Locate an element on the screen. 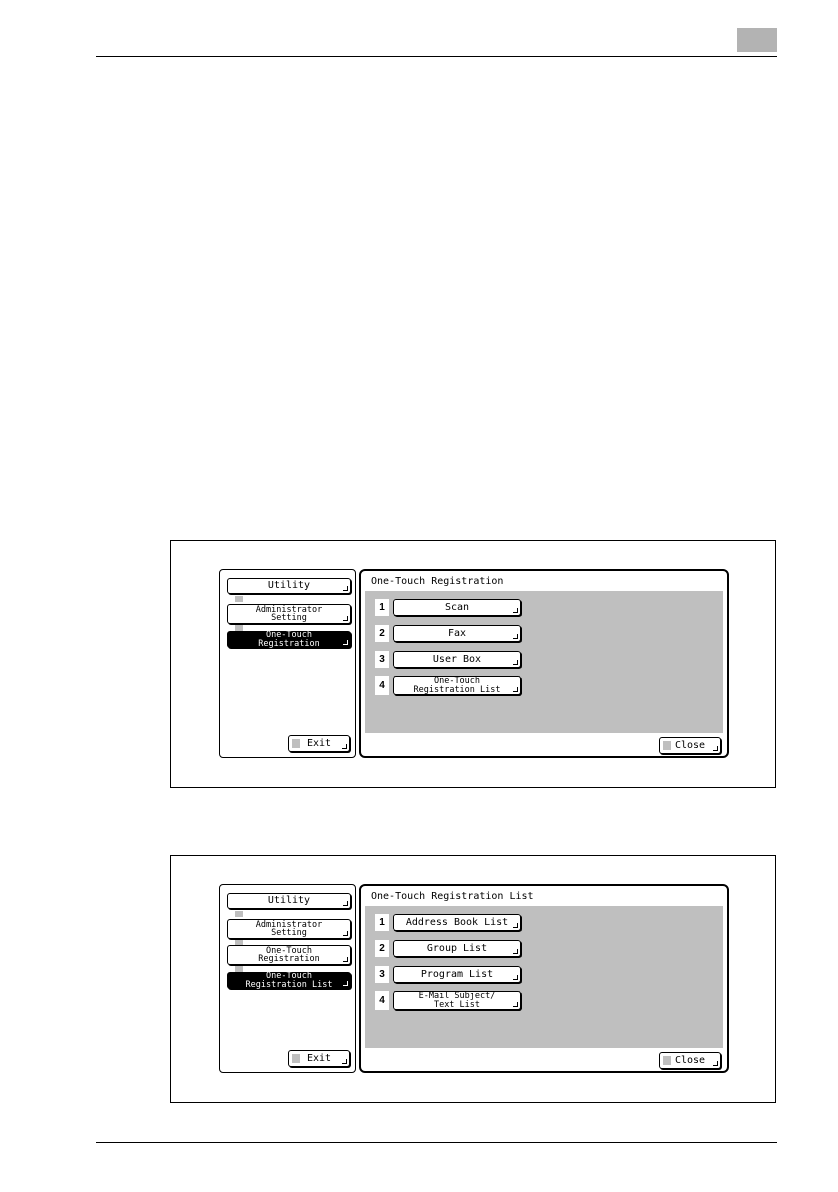  group-list-button: Group List is located at coordinates (457, 948).